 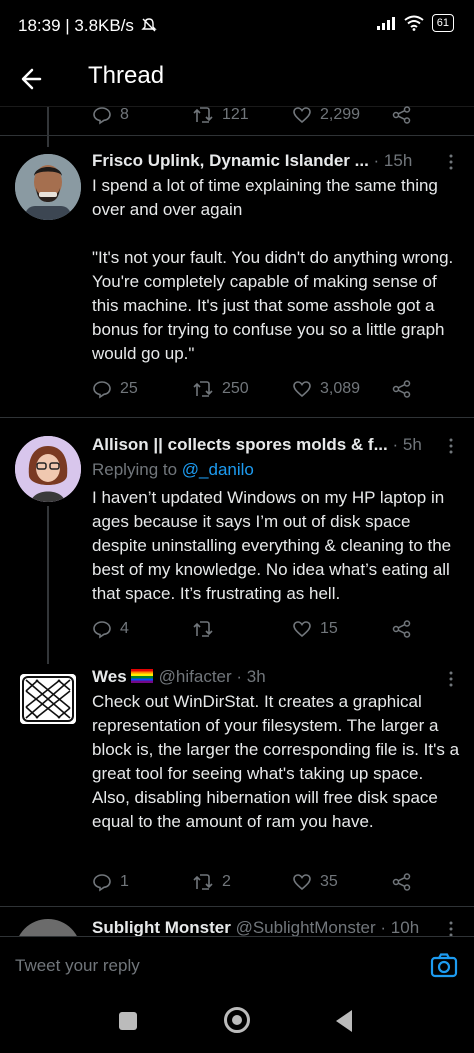 What do you see at coordinates (306, 927) in the screenshot?
I see `author-handle: @SublightMonster` at bounding box center [306, 927].